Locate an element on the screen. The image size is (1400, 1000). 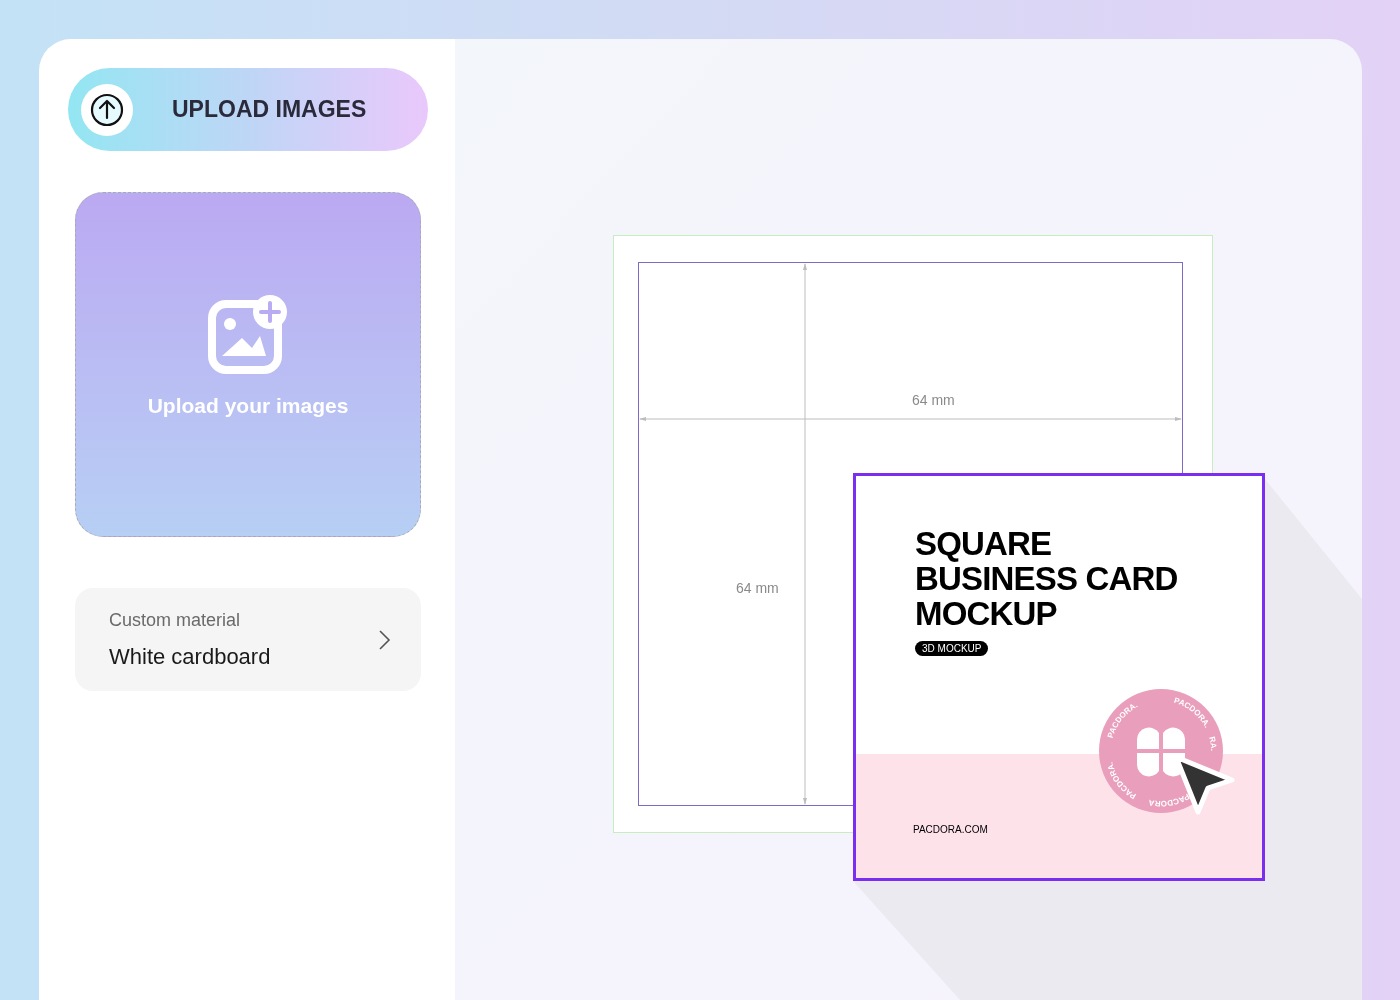
card-title-line: MOCKUP is located at coordinates (986, 613).